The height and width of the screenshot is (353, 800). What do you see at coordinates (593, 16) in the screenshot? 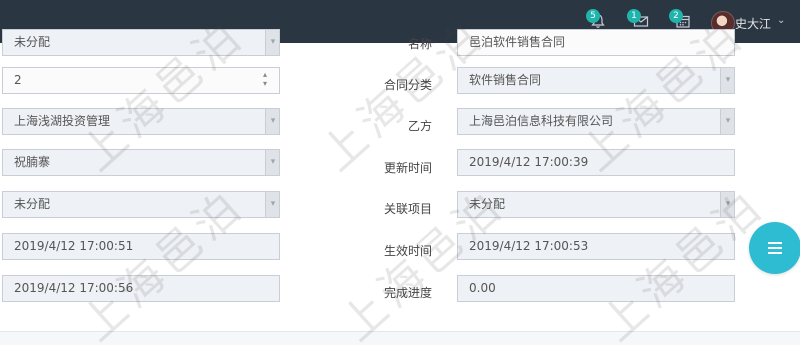
I see `notifications-badge: 5` at bounding box center [593, 16].